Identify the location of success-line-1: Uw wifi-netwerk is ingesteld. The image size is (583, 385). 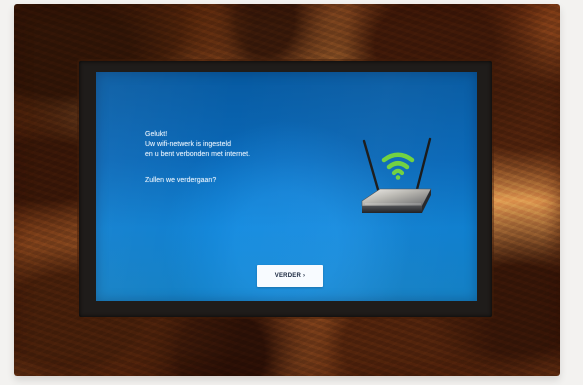
(188, 144).